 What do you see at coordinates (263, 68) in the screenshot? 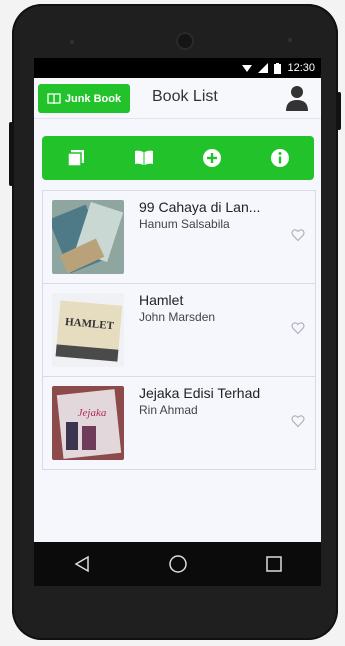
I see `signal-icon` at bounding box center [263, 68].